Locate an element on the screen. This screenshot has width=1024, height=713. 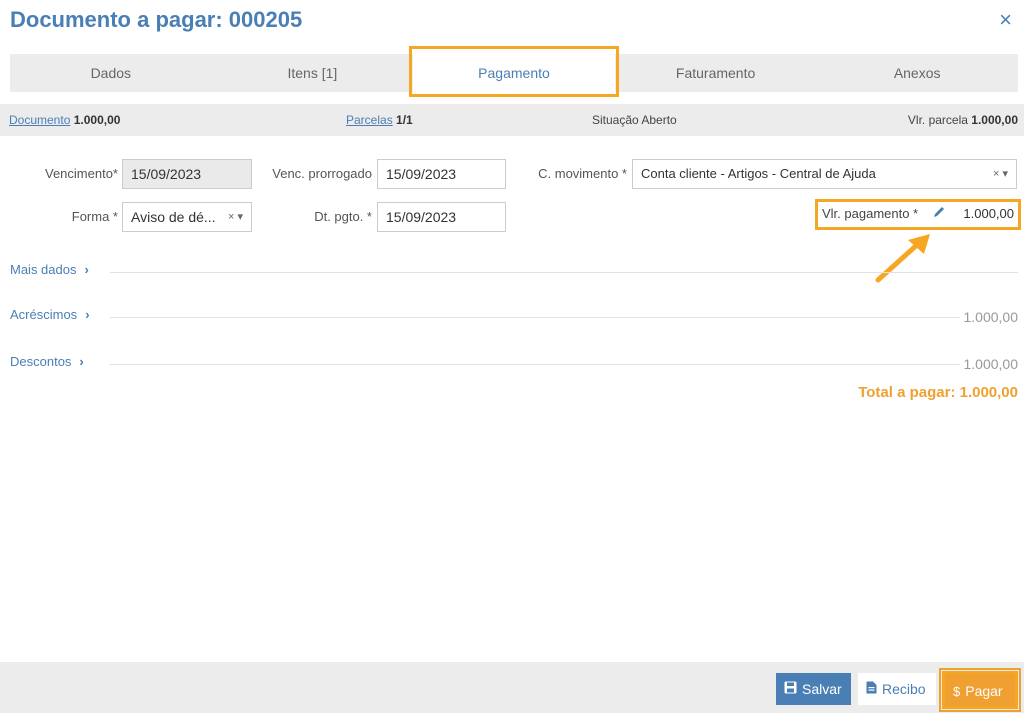
parcelas-value: 1/1 is located at coordinates (404, 120).